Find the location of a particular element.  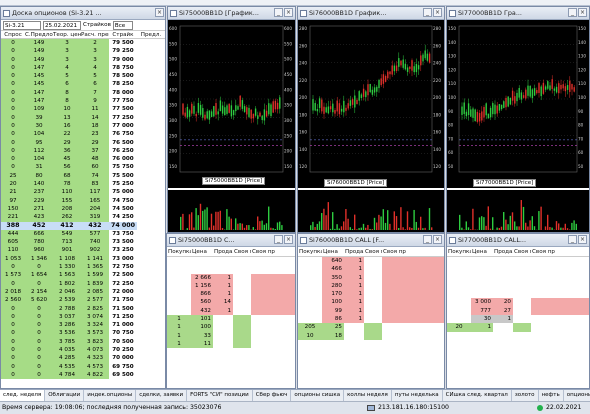

board-cell: 117 is located at coordinates (95, 192).